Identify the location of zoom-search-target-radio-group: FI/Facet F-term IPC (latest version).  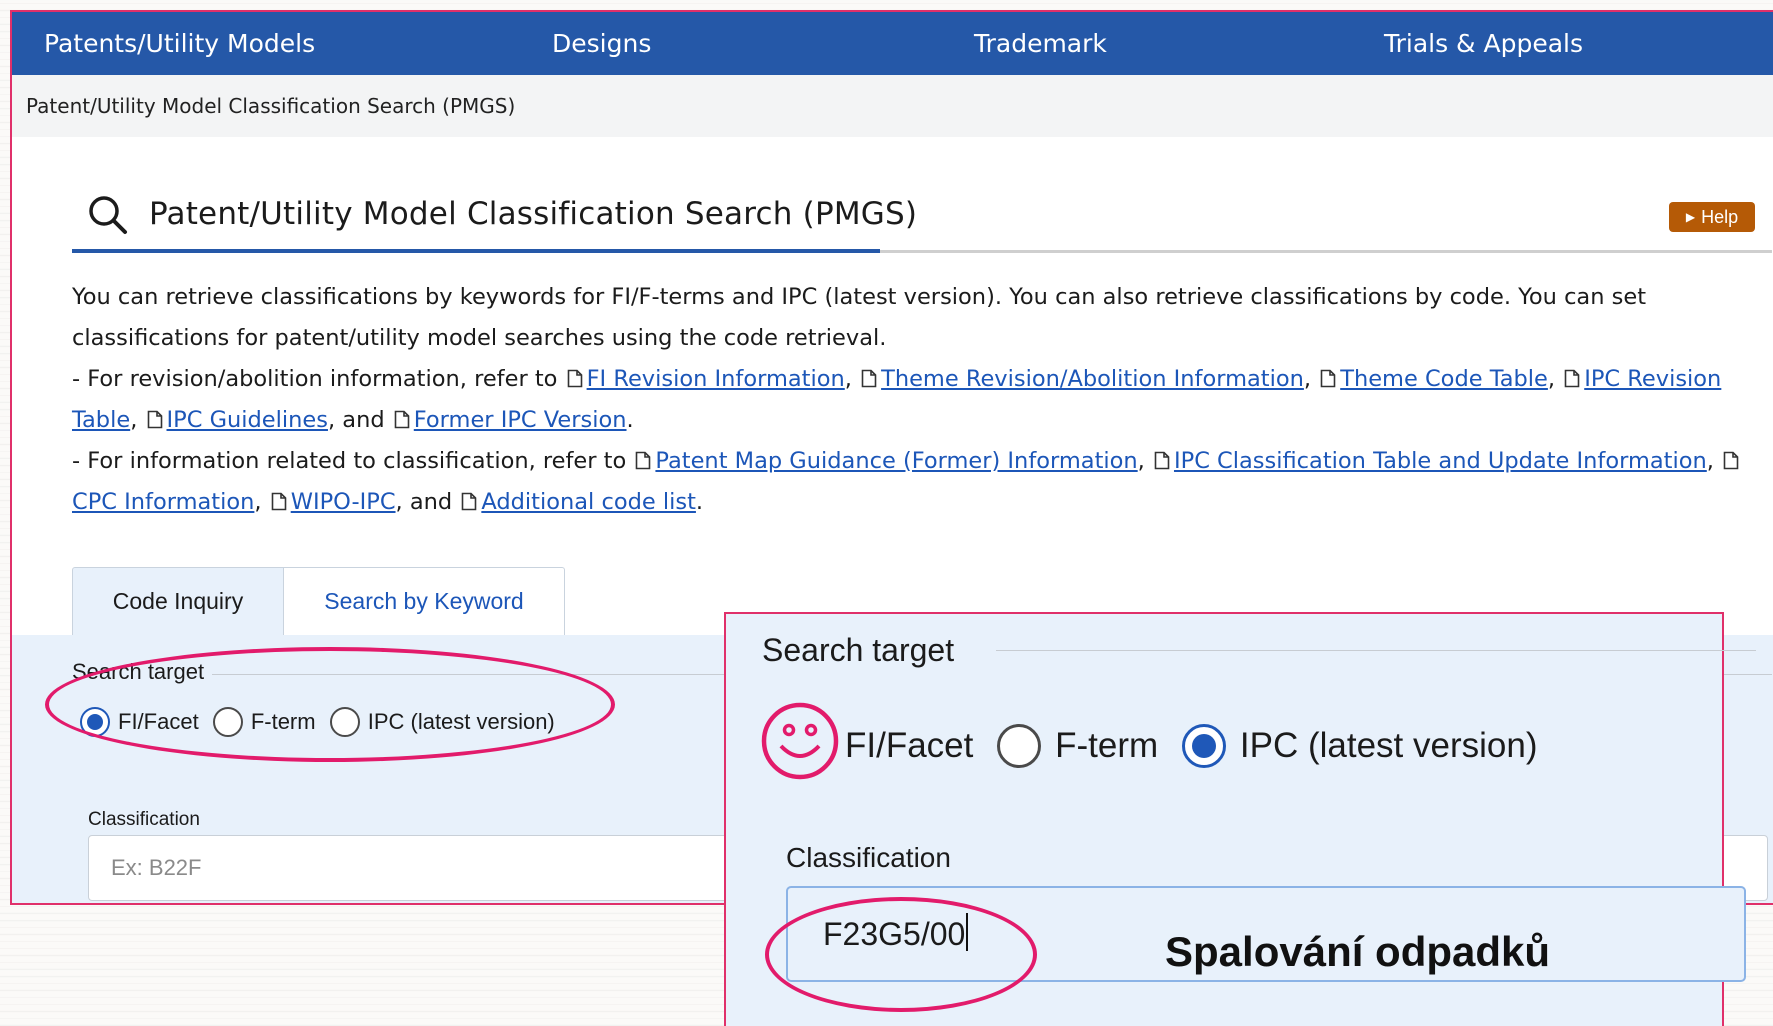
(1156, 745).